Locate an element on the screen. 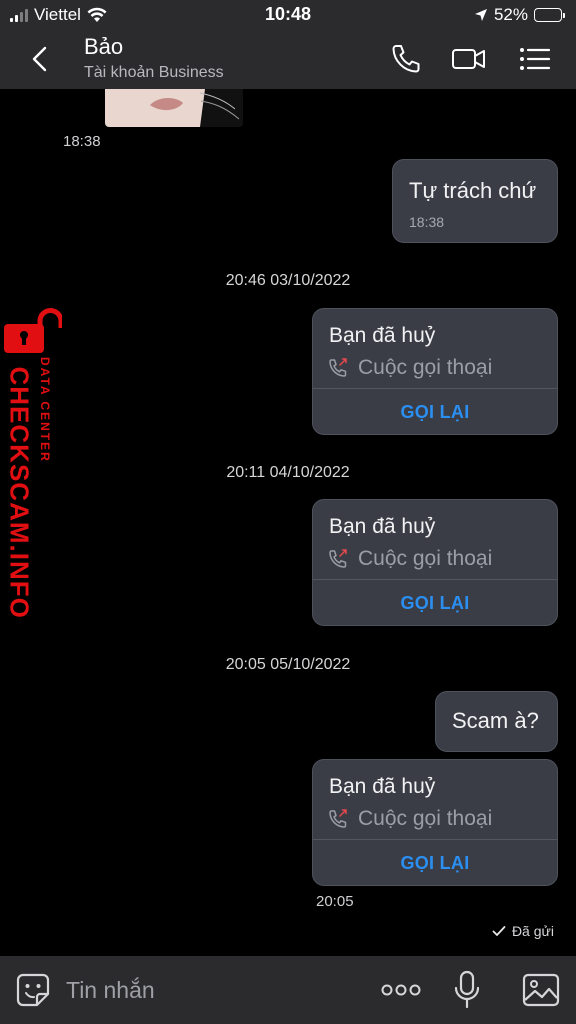 This screenshot has width=576, height=1024. outgoing-message: Scam à? is located at coordinates (496, 721).